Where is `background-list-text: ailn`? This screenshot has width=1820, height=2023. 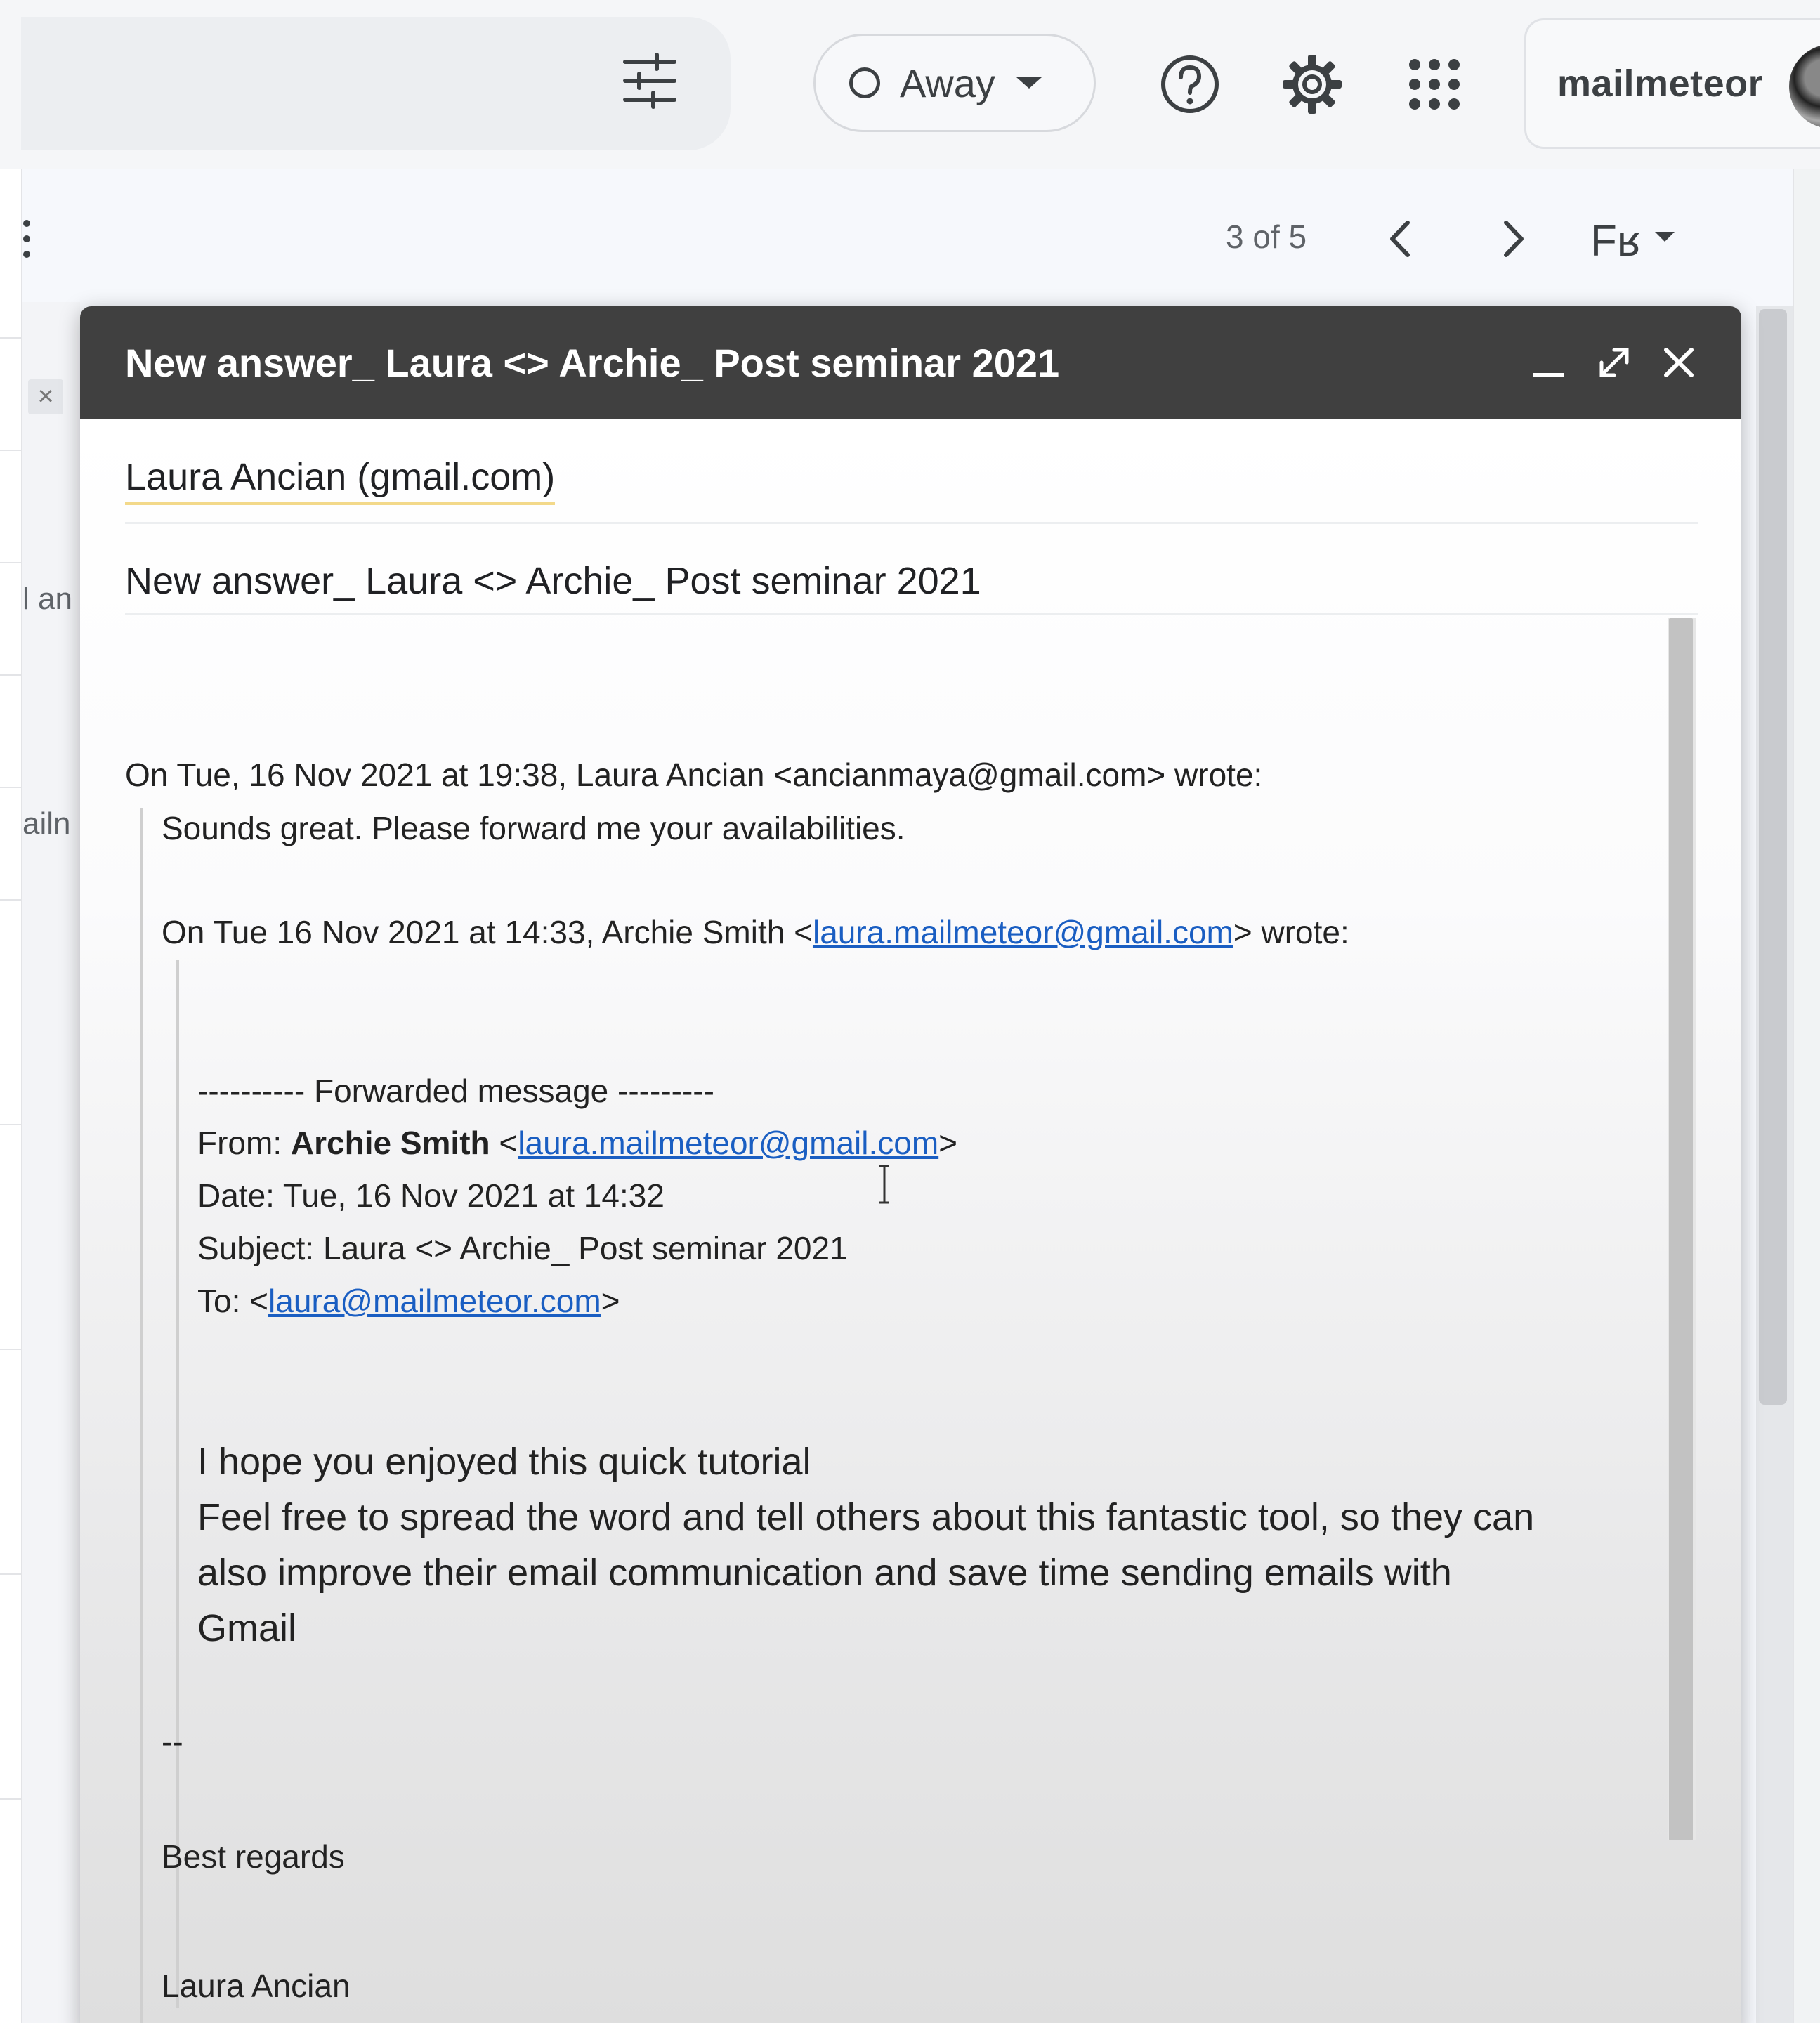 background-list-text: ailn is located at coordinates (46, 823).